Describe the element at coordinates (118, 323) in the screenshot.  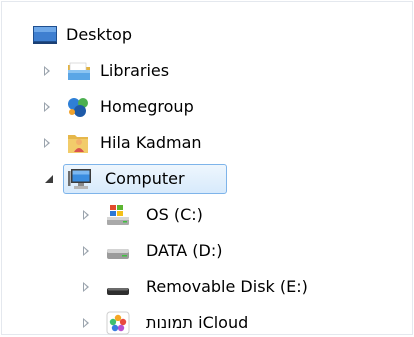
I see `icloud-photos-icon` at that location.